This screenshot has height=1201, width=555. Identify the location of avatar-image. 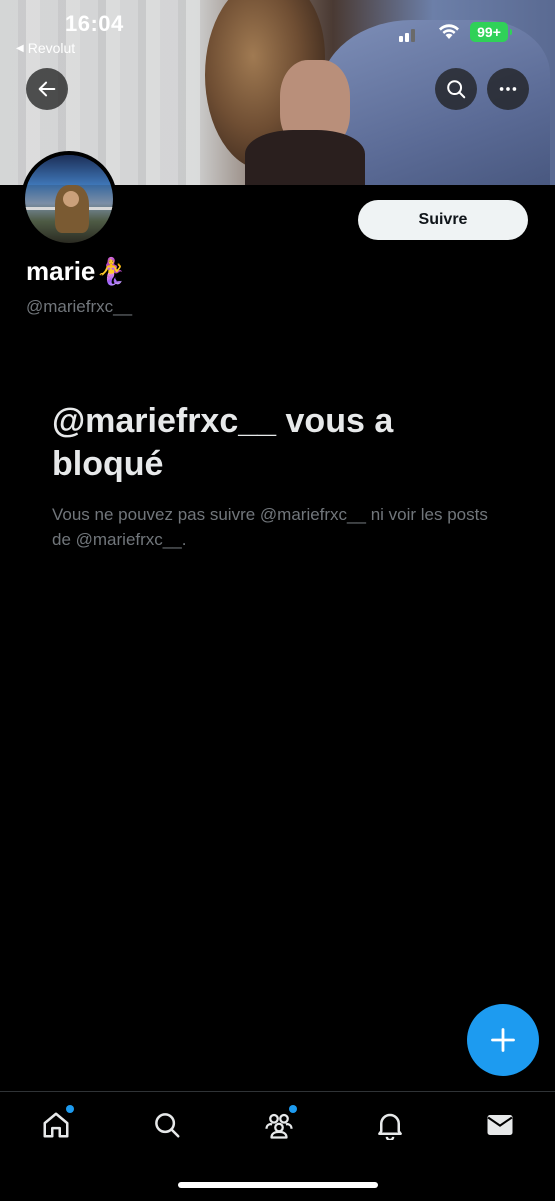
(69, 199).